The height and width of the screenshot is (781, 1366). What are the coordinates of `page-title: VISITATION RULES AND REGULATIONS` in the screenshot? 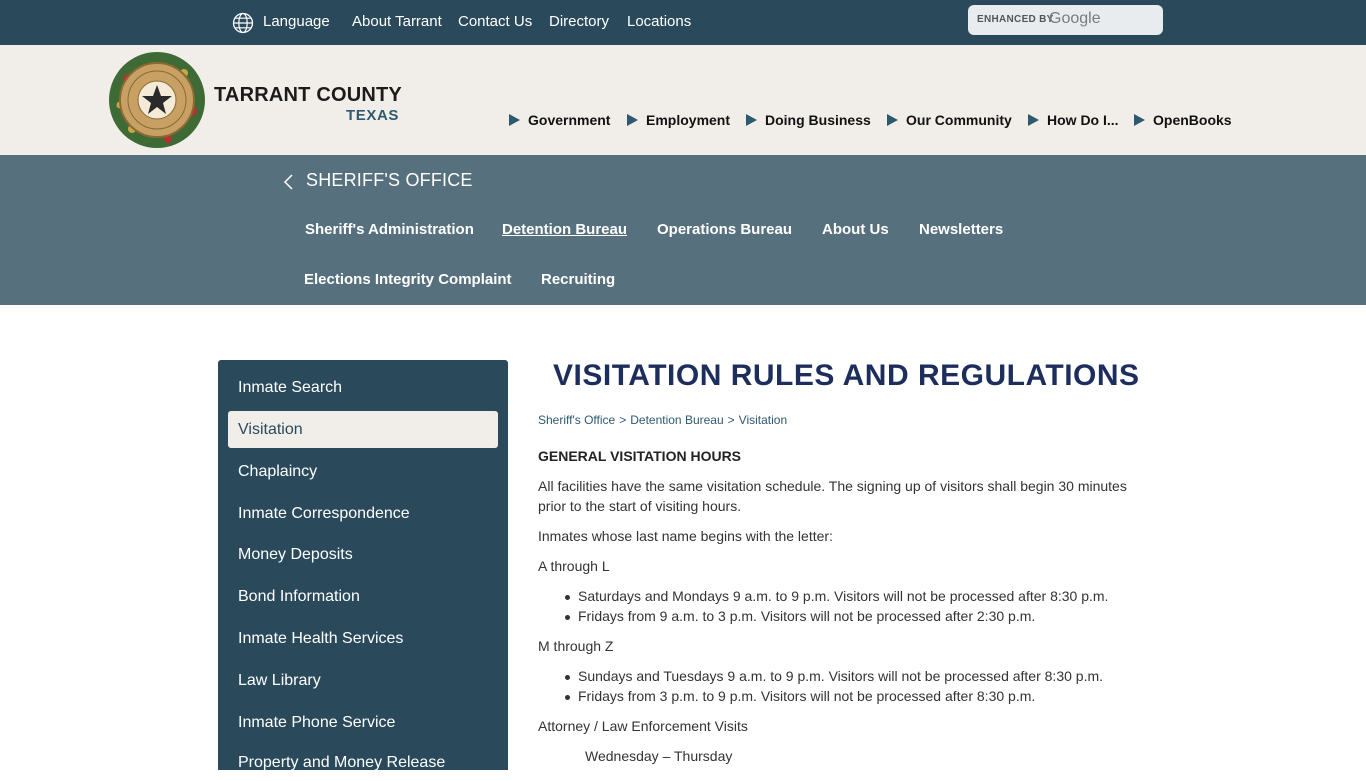 It's located at (846, 375).